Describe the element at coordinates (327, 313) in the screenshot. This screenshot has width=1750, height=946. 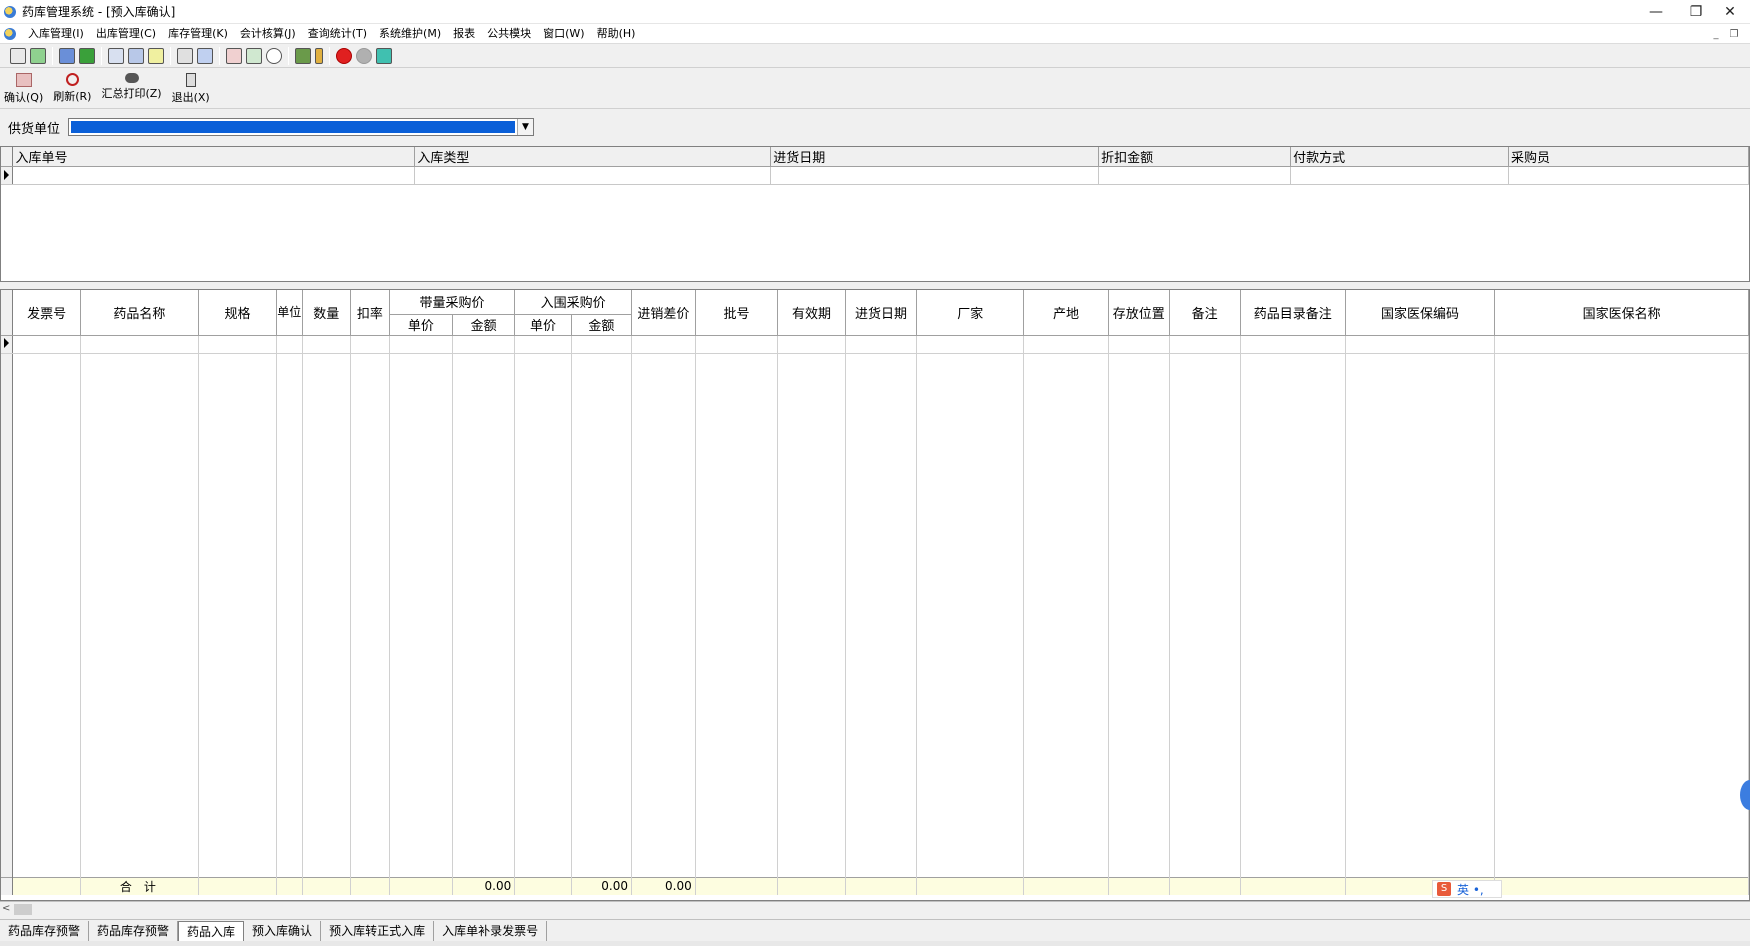
I see `col-quantity: 数量` at that location.